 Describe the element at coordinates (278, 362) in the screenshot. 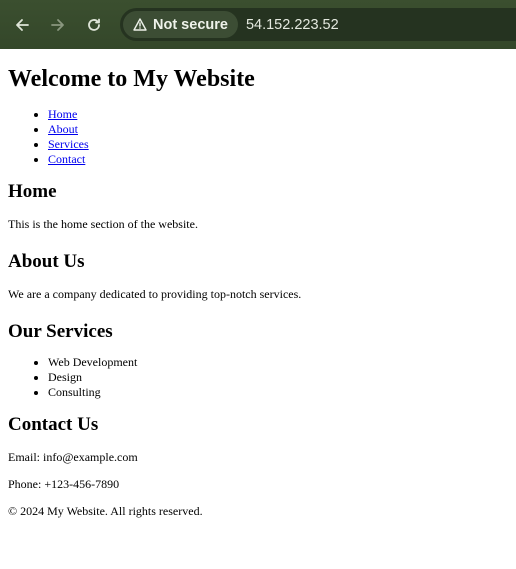

I see `list-item: Web Development` at that location.